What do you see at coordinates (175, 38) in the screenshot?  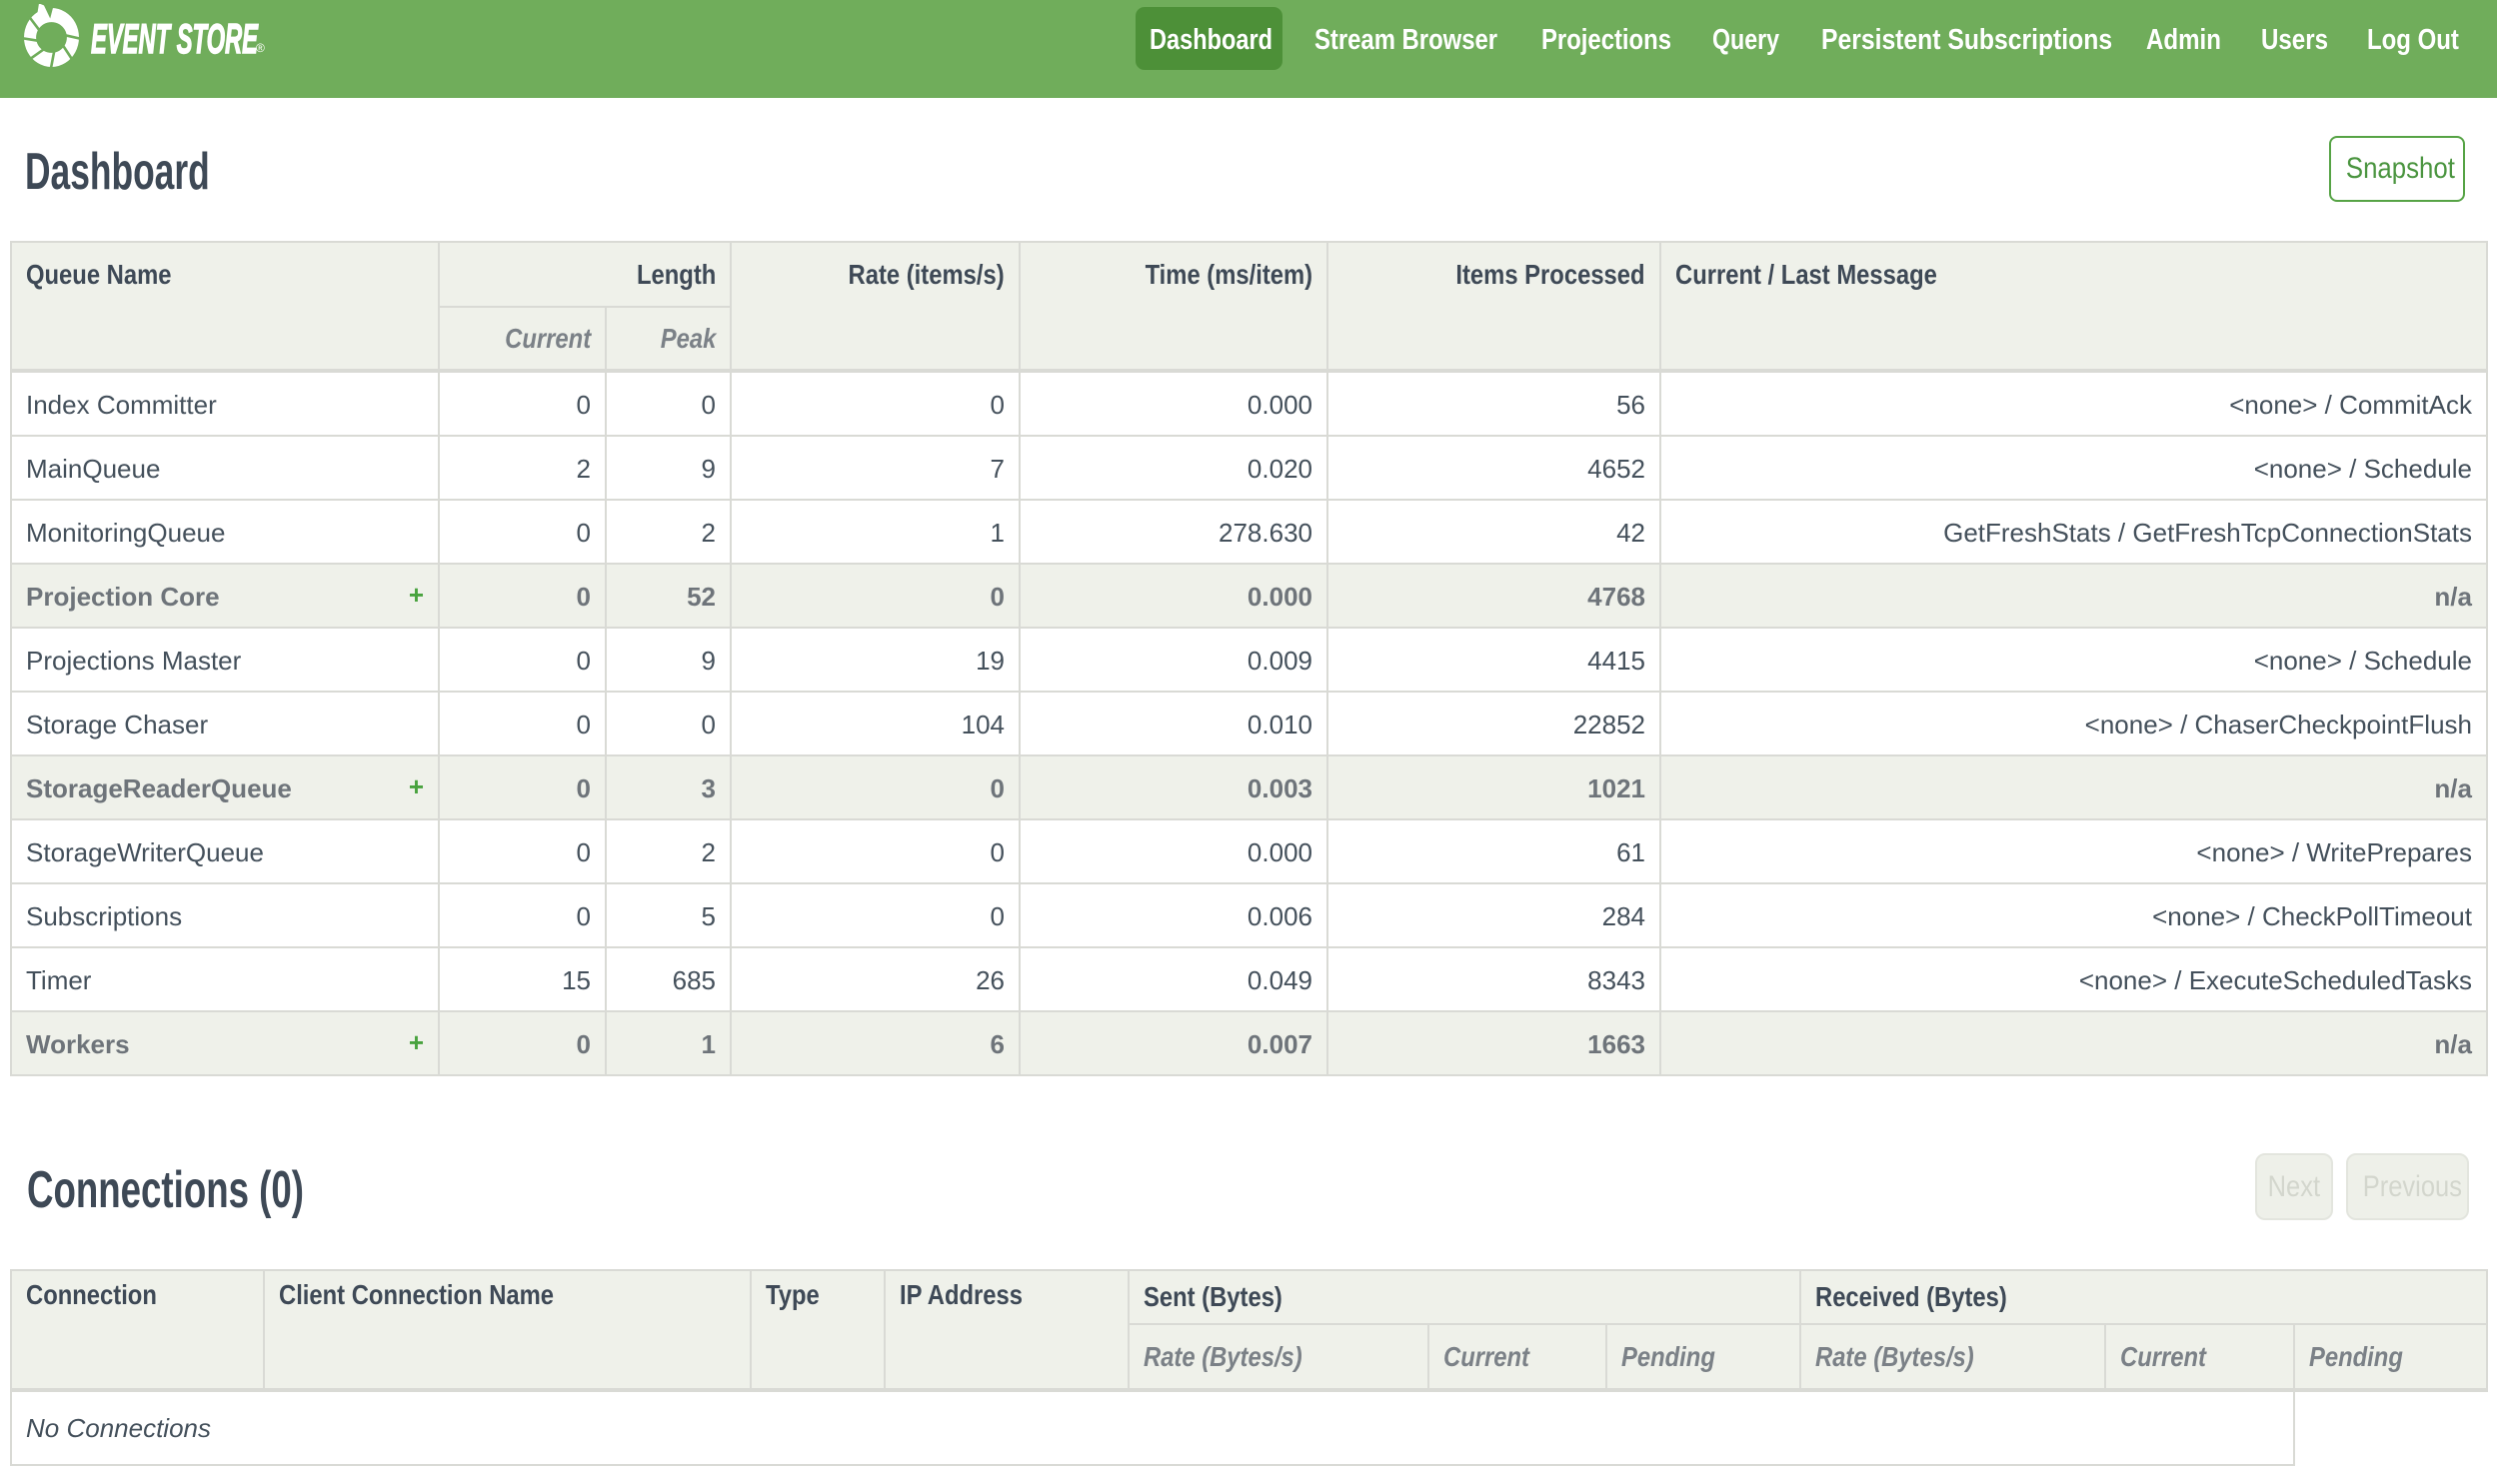 I see `svg-text: EVENT STORE` at bounding box center [175, 38].